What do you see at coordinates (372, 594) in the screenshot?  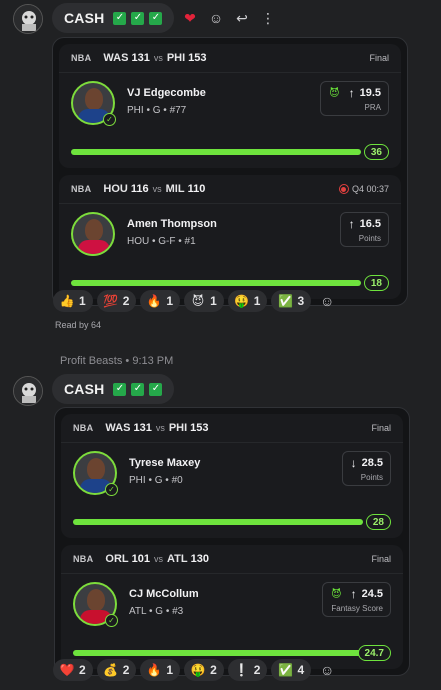 I see `line-value: 24.5` at bounding box center [372, 594].